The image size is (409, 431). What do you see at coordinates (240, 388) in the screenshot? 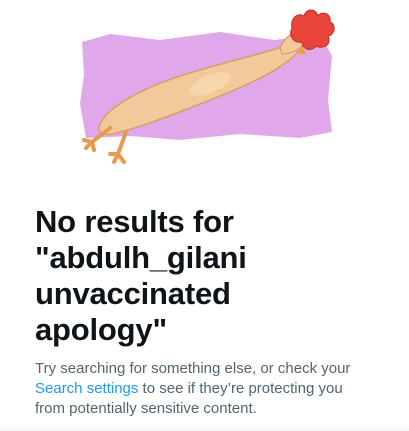
I see `subtext-line-2-rest: to see if they’re protecting you` at bounding box center [240, 388].